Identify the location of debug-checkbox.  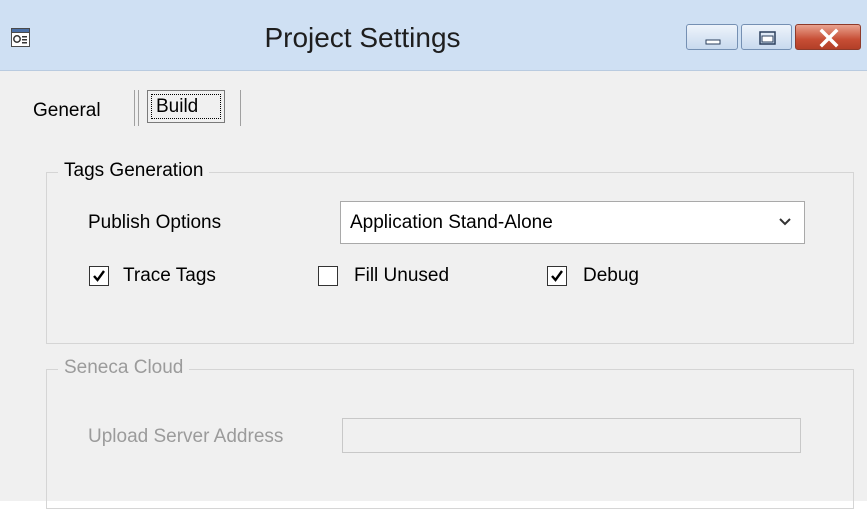
(557, 276).